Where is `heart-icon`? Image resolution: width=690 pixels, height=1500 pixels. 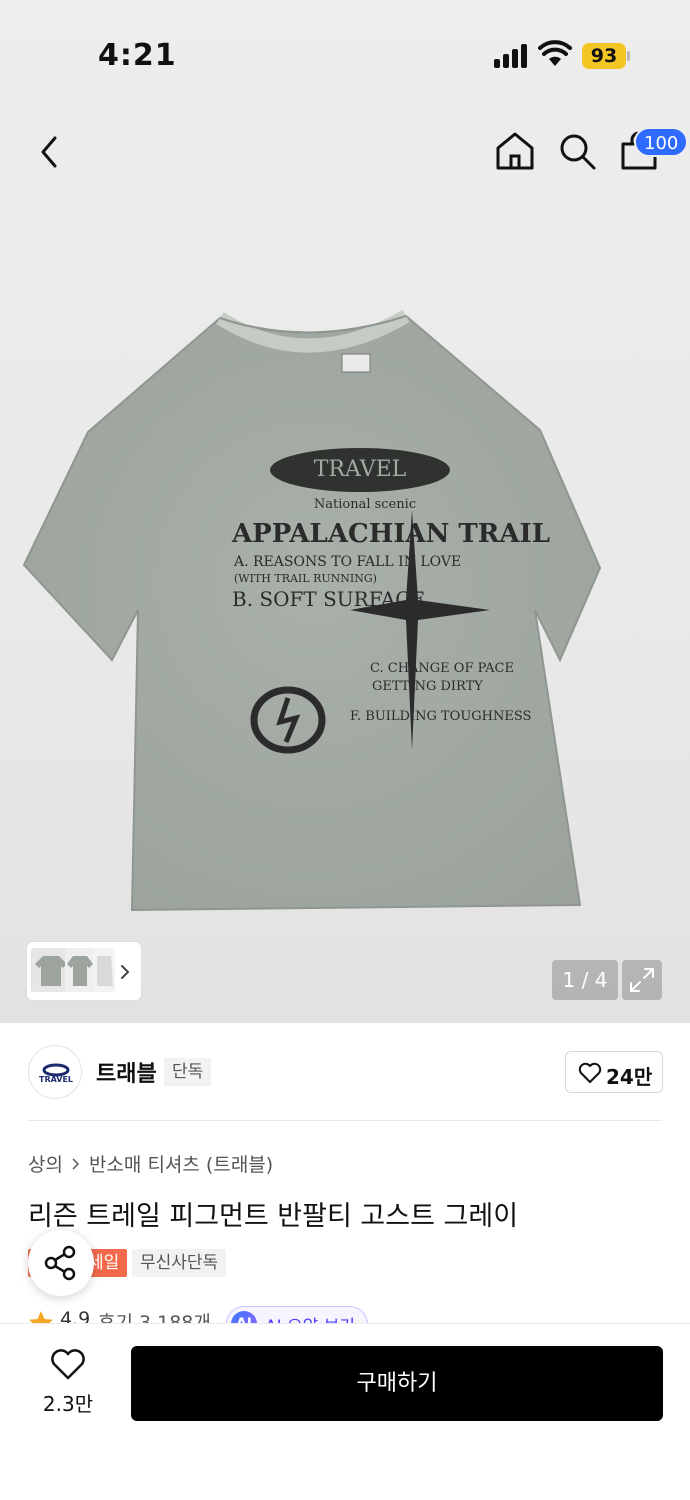 heart-icon is located at coordinates (590, 1072).